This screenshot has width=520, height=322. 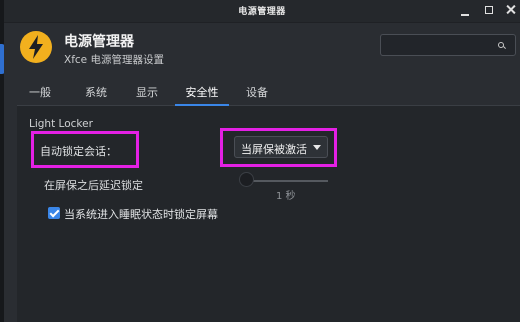 I want to click on lock-delay-slider-handle, so click(x=246, y=179).